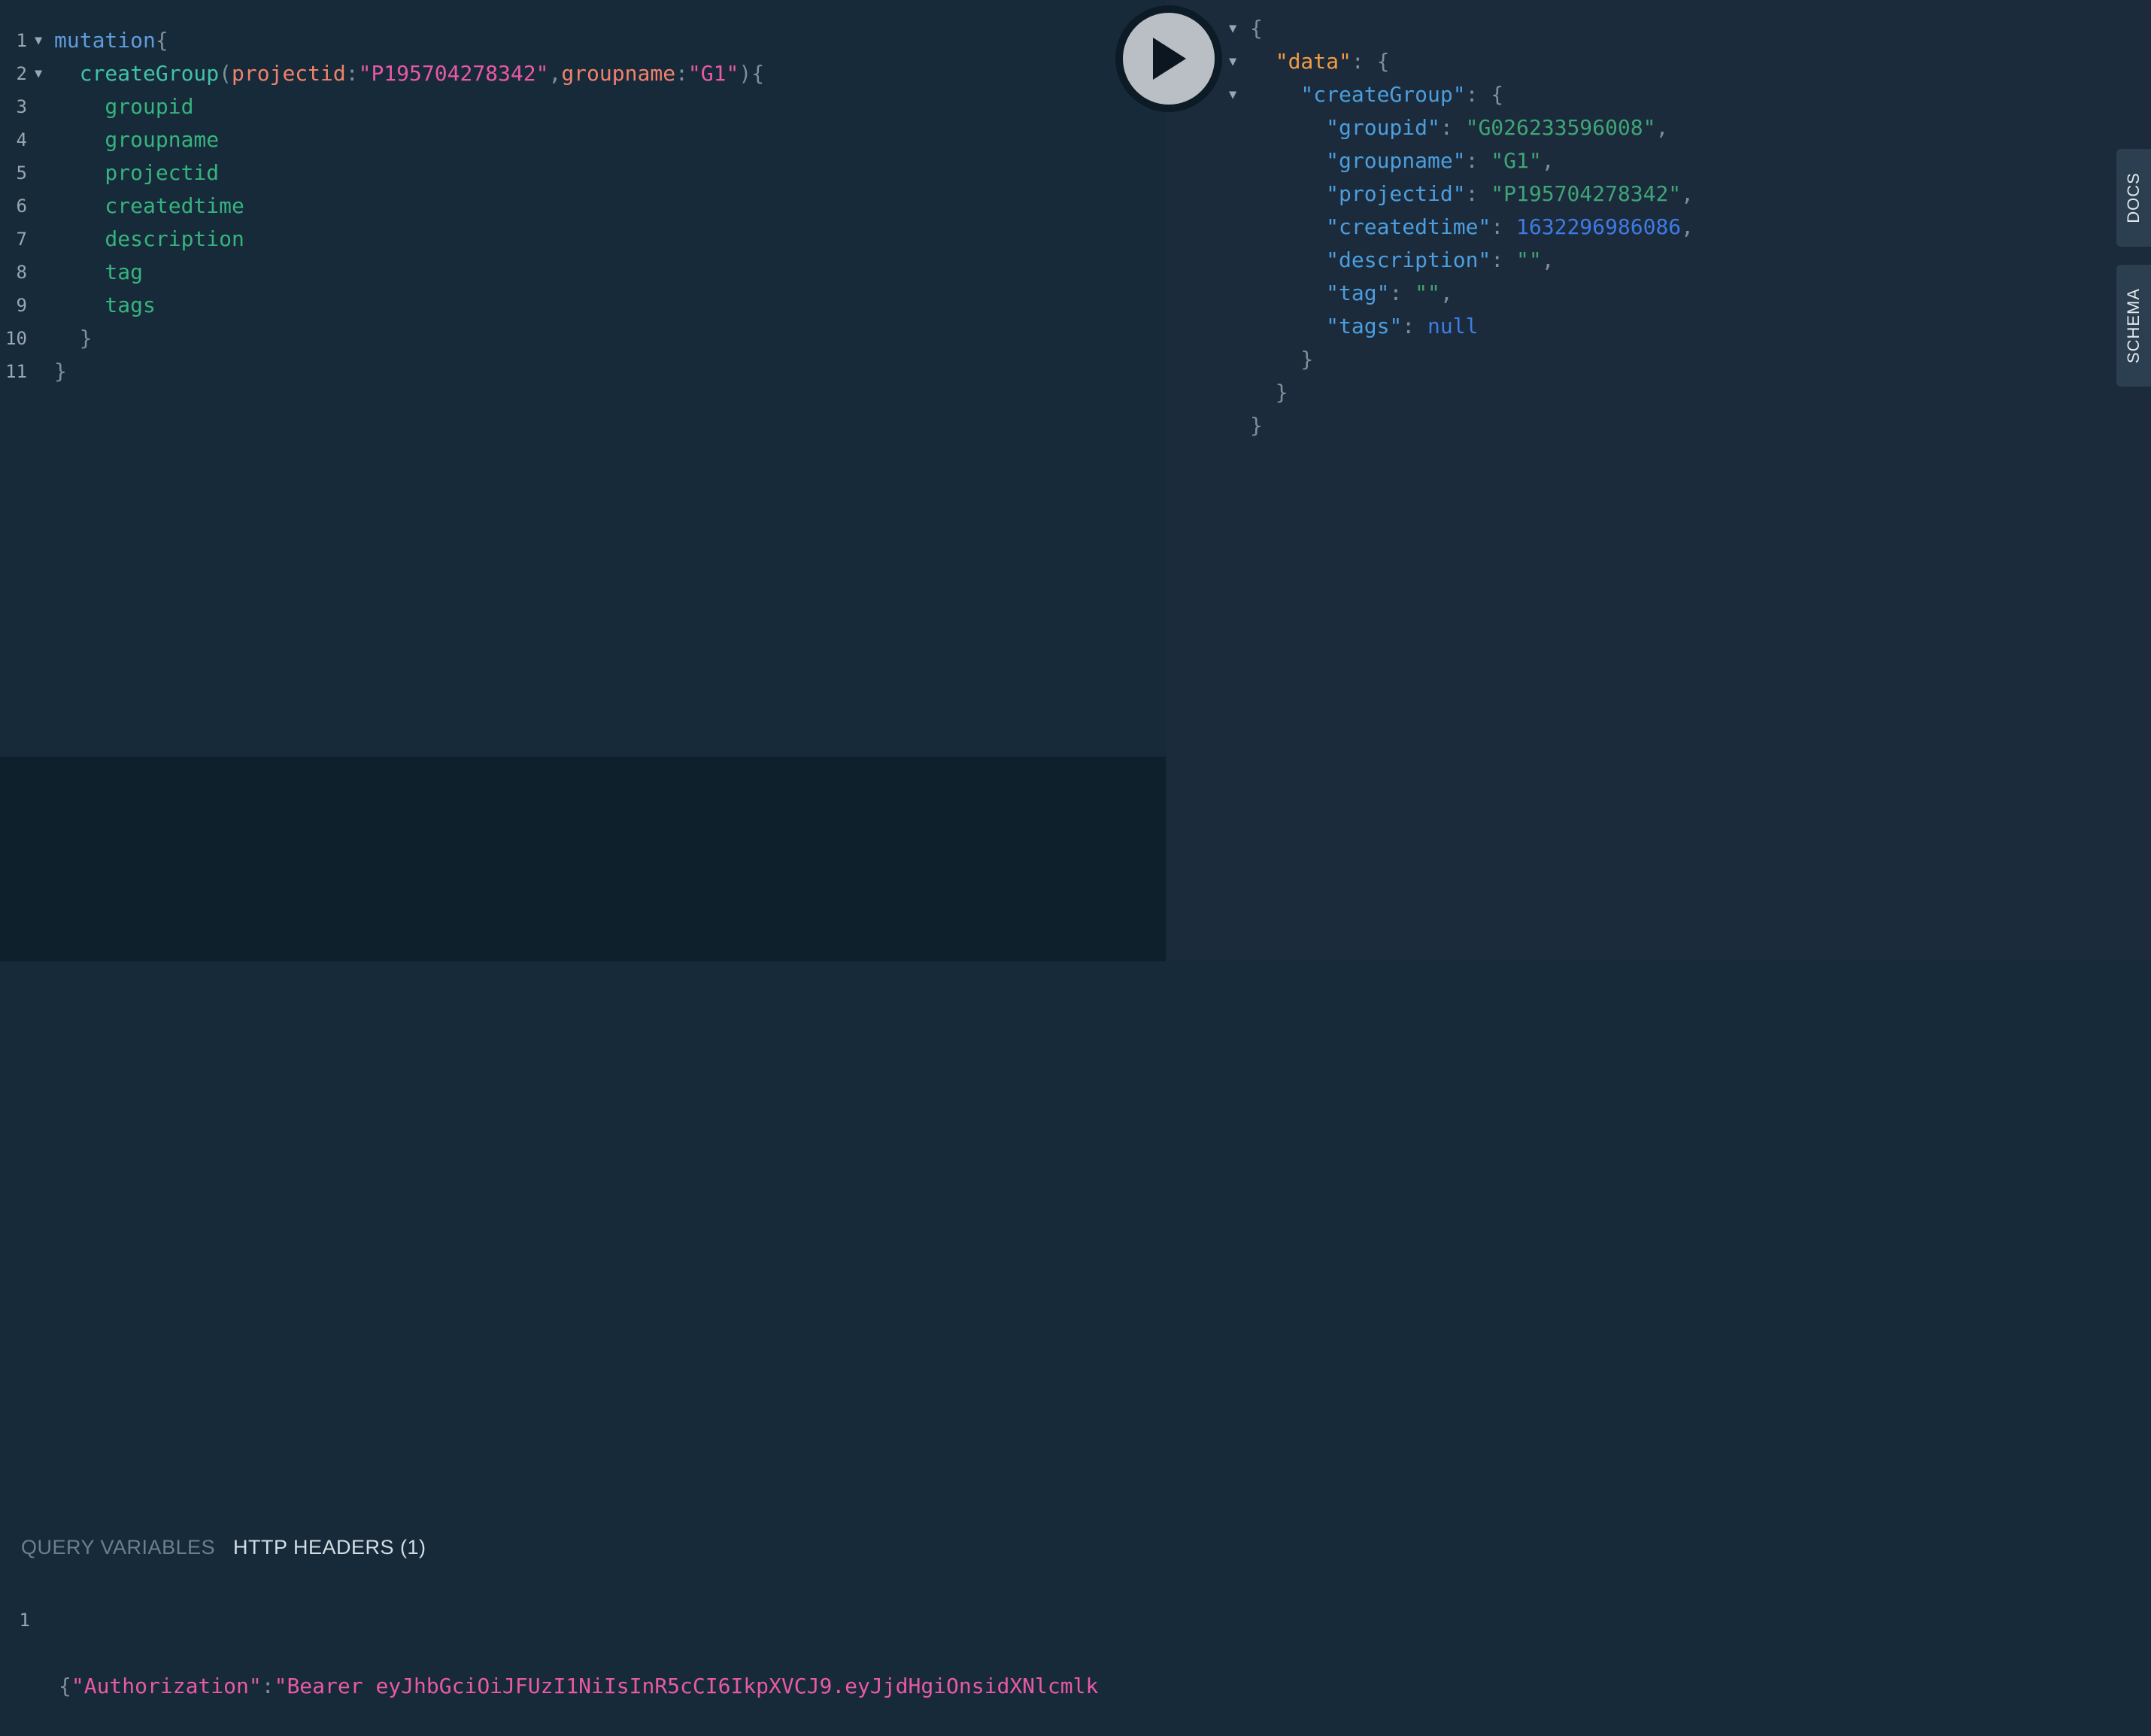 This screenshot has height=1736, width=2151. Describe the element at coordinates (118, 1547) in the screenshot. I see `tab-query-variables: QUERY VARIABLES` at that location.